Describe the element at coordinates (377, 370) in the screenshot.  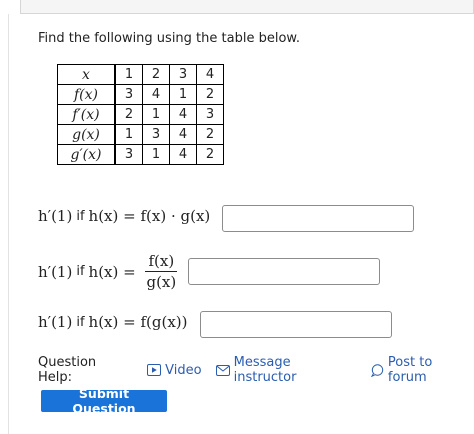
I see `speech-bubble-icon` at that location.